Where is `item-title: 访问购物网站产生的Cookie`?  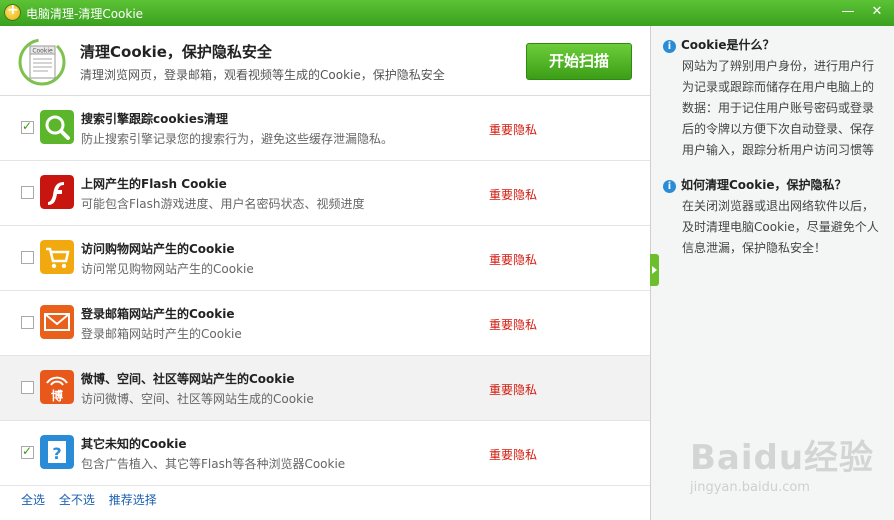
item-title: 访问购物网站产生的Cookie is located at coordinates (158, 249).